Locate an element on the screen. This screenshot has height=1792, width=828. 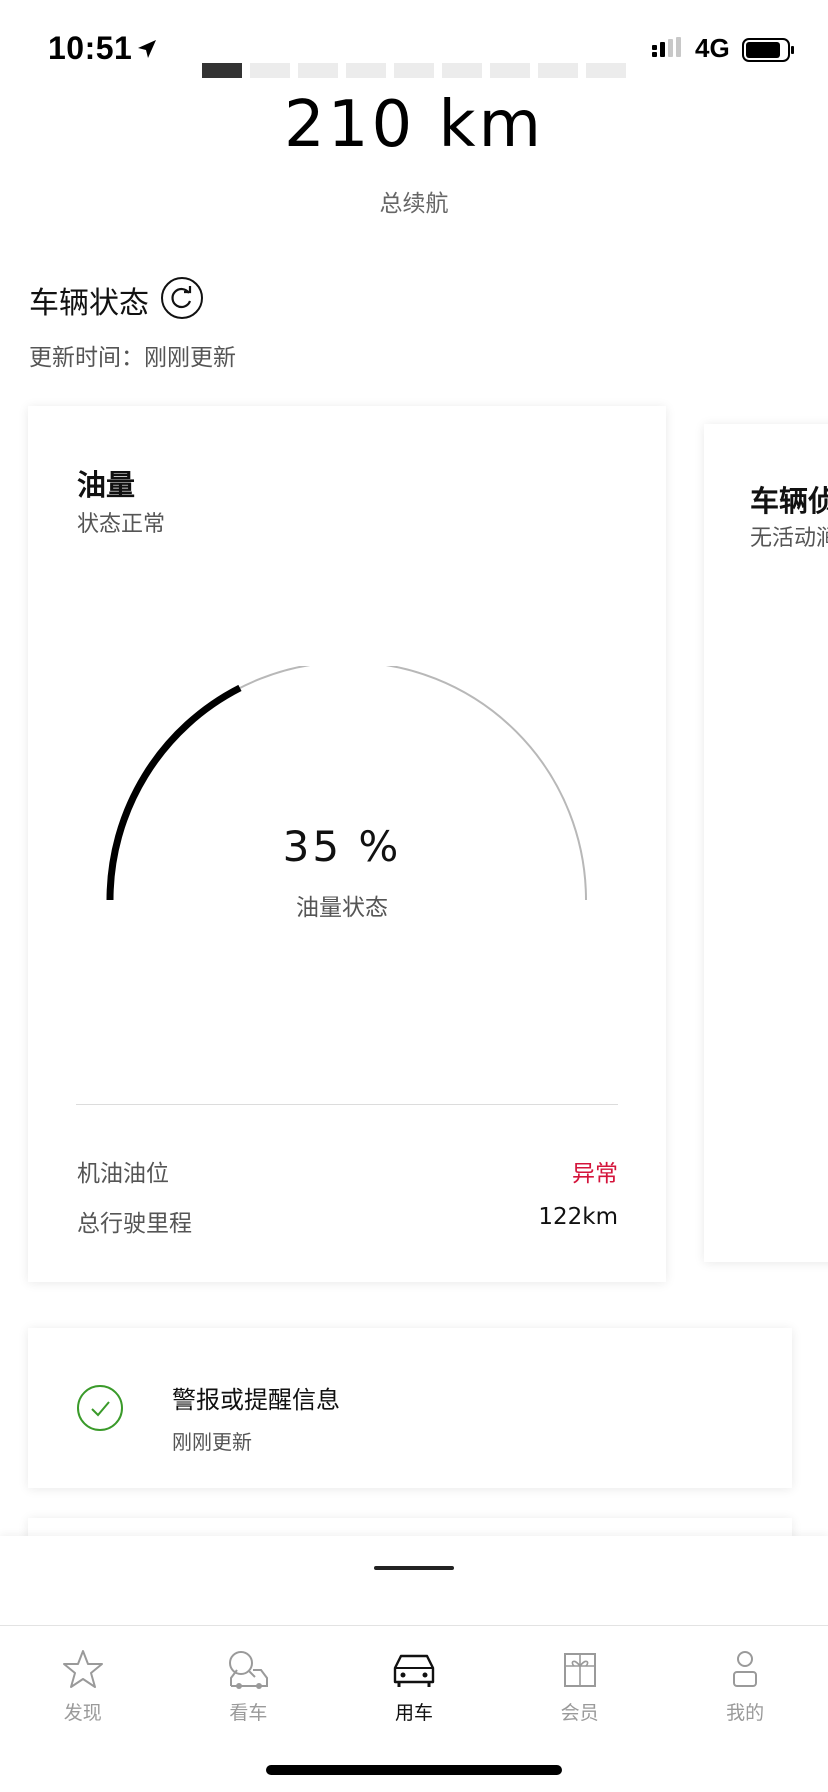
fuel-card-subtitle: 状态正常 is located at coordinates (121, 524).